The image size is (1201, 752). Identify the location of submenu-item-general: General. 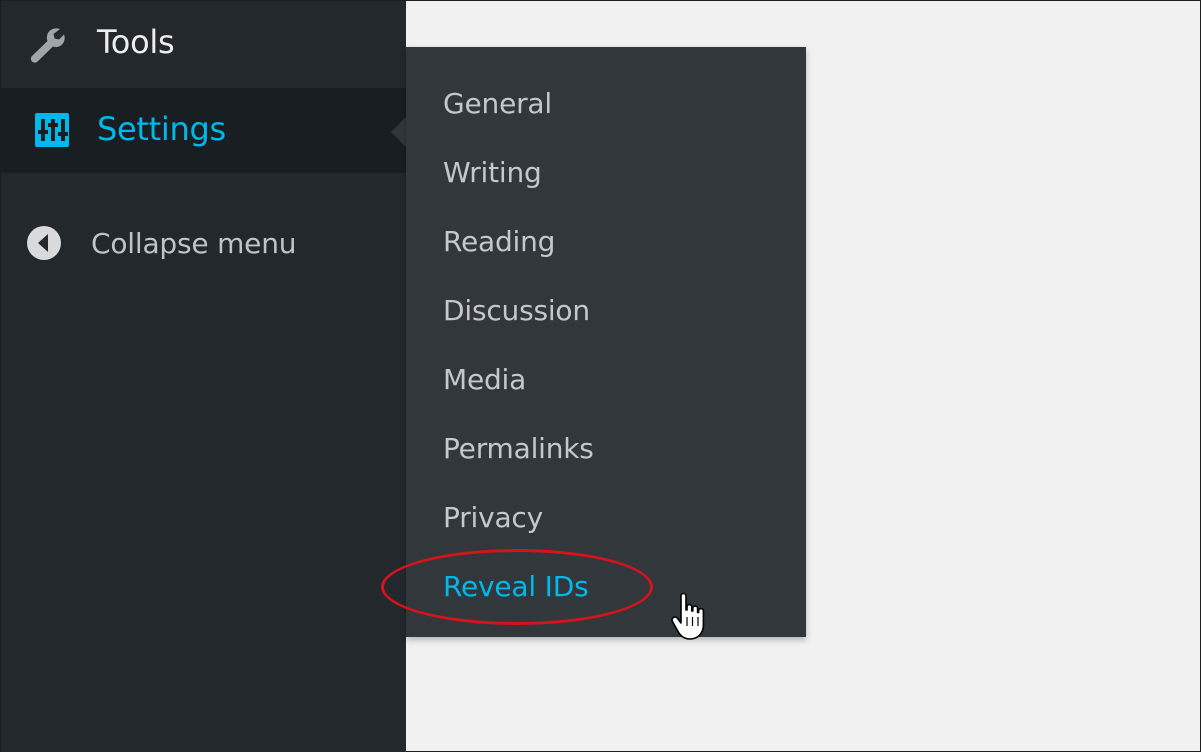
(613, 103).